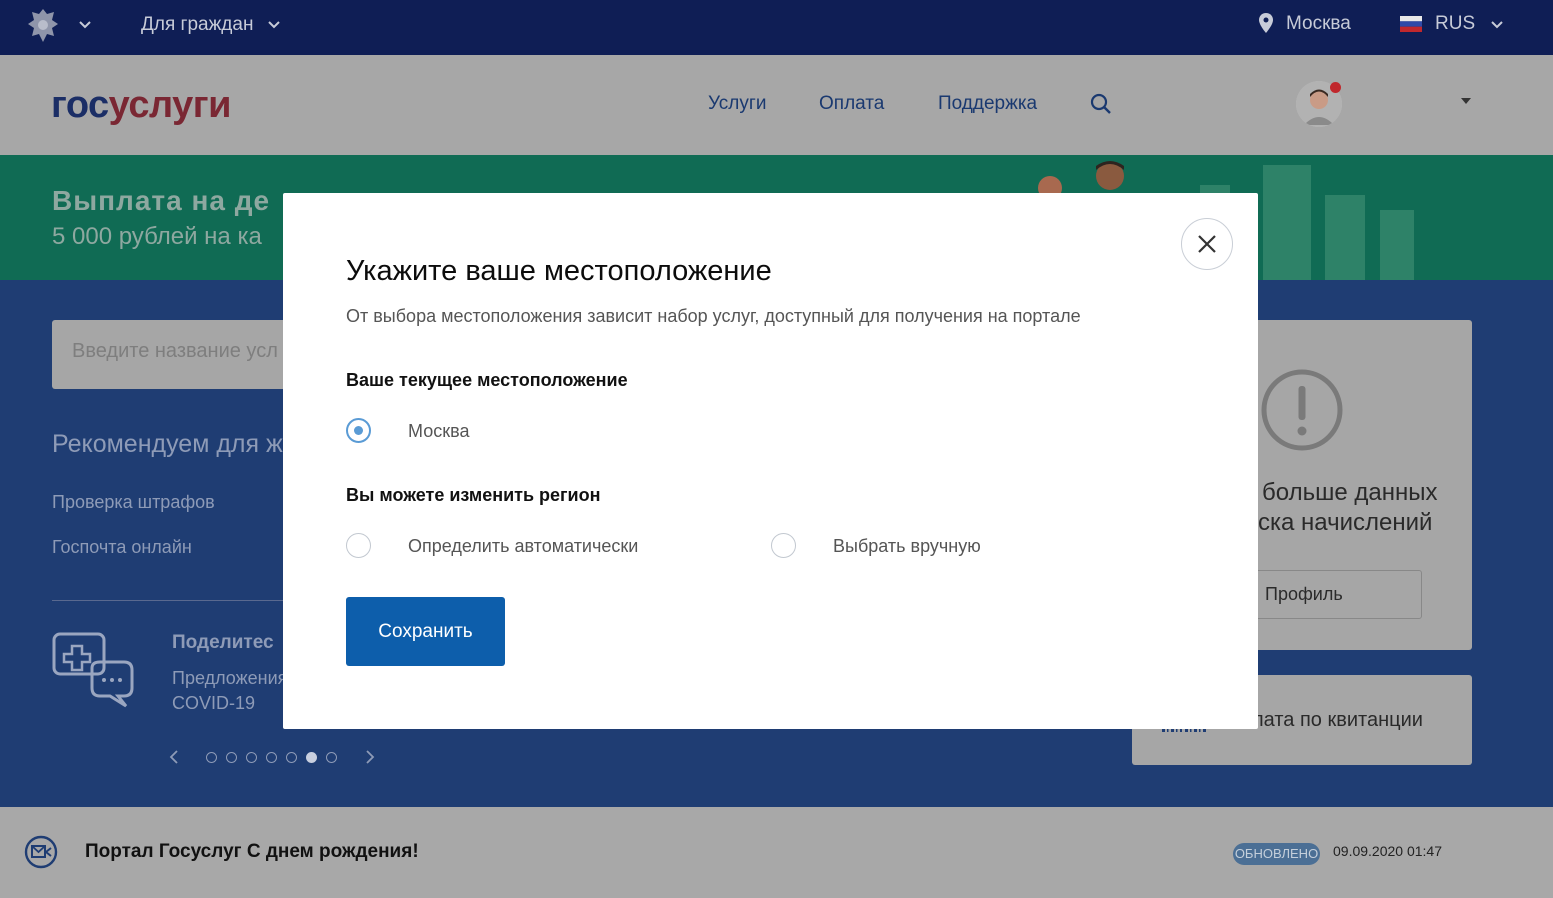 The image size is (1553, 898). Describe the element at coordinates (776, 27) in the screenshot. I see `top-bar: Для граждан Москва RUS` at that location.